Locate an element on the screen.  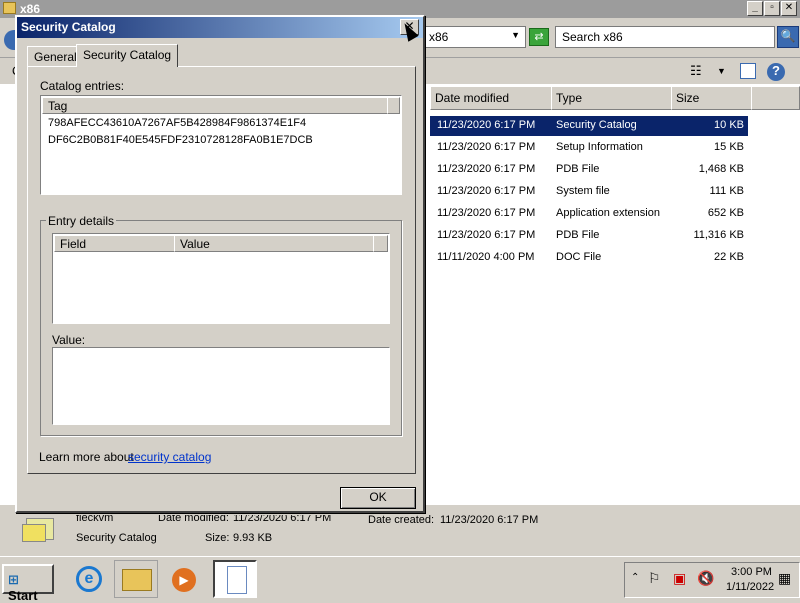
catalog-entry: DF6C2B0B81F40E545FDF2310728128FA0B1E7DCB is located at coordinates (180, 140).